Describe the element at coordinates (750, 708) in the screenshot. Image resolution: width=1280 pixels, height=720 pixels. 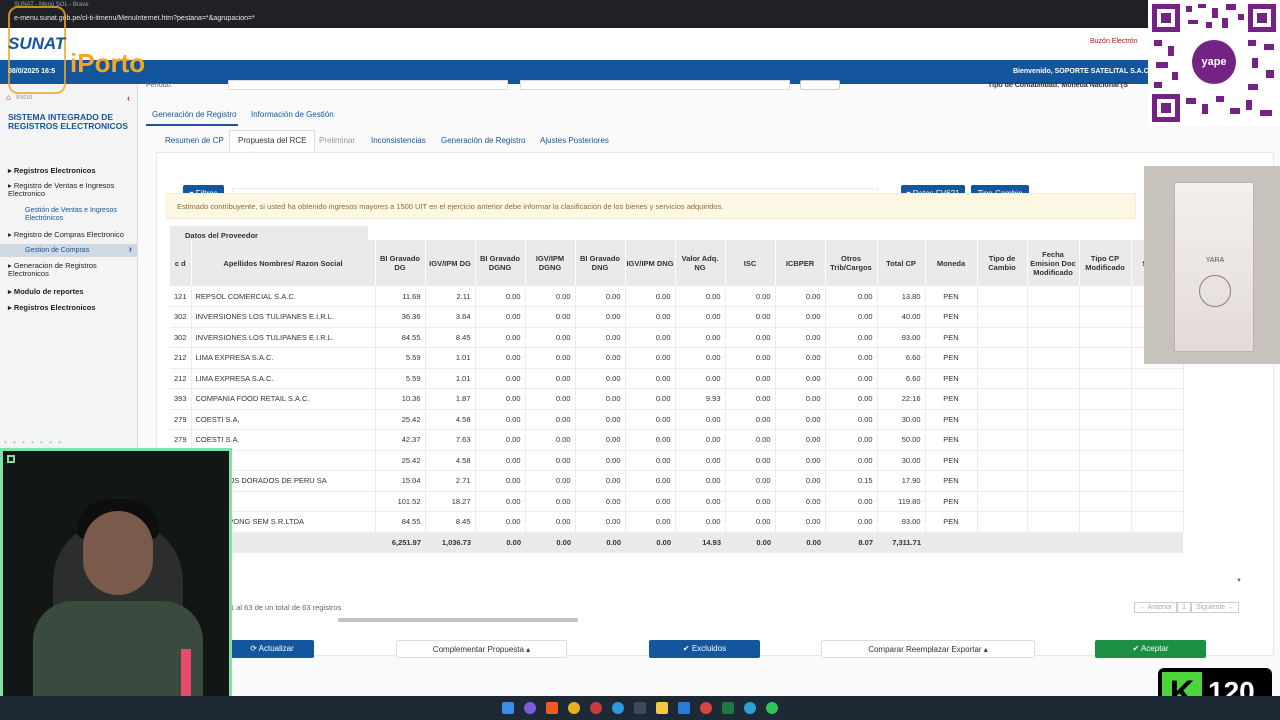
I see `browser-icon` at that location.